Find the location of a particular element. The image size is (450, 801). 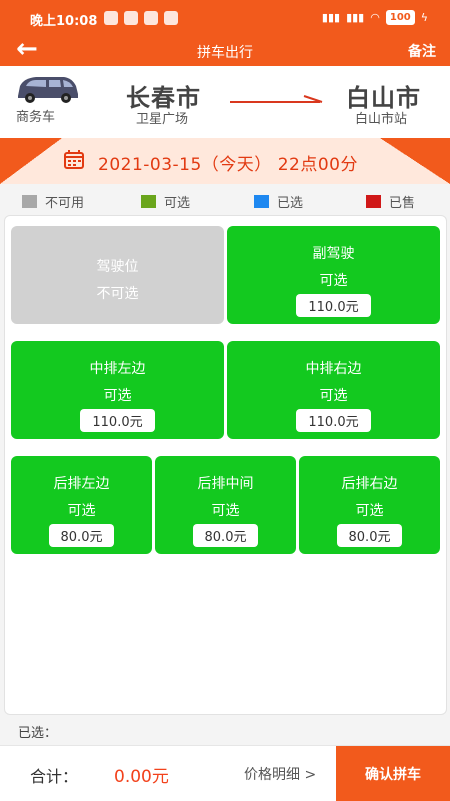

vehicle-type-label: 商务车 is located at coordinates (36, 117).